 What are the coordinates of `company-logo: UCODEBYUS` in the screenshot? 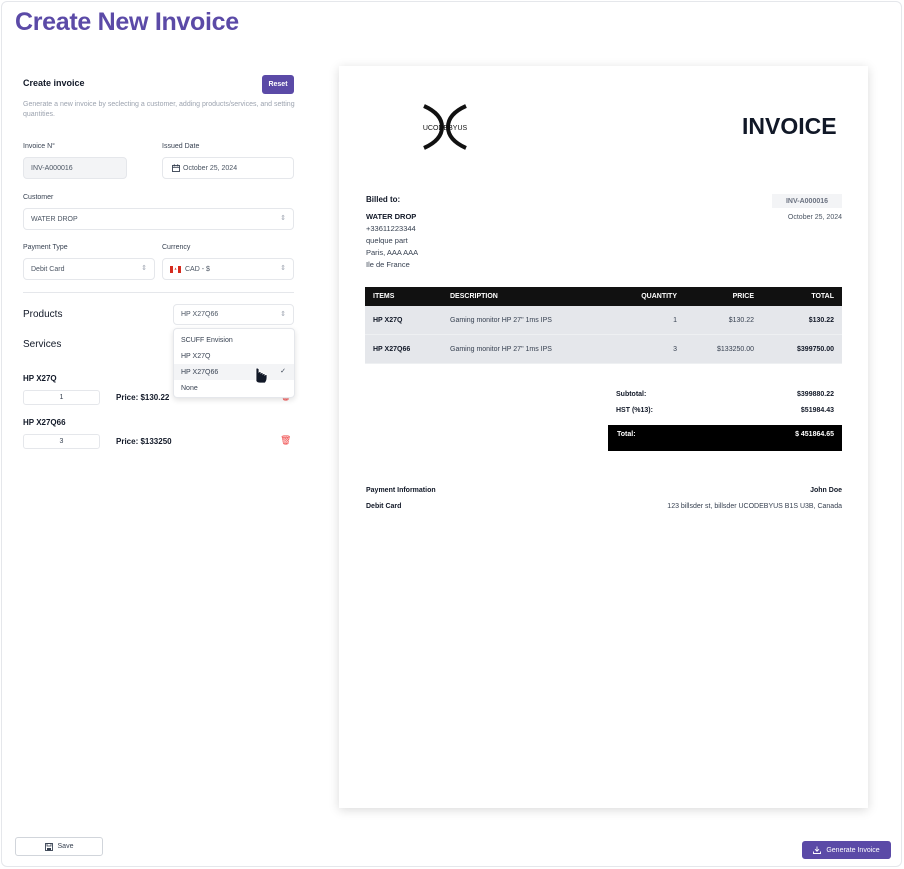 It's located at (445, 127).